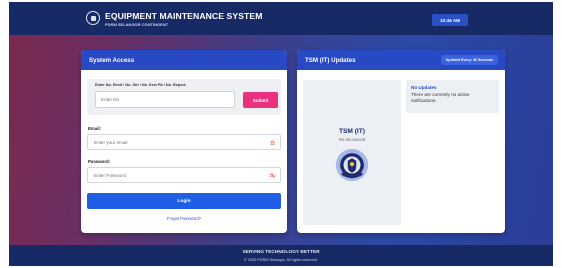  I want to click on clock-badge: 10:46 AM, so click(450, 20).